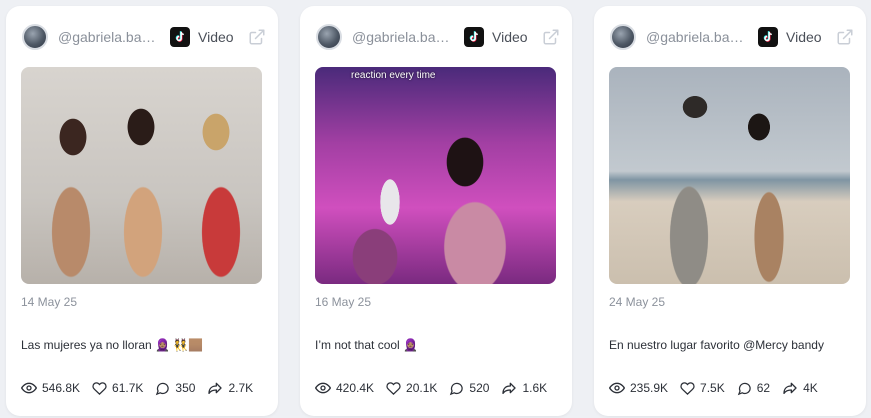 The height and width of the screenshot is (418, 871). I want to click on shares-stat: 2.7K, so click(230, 388).